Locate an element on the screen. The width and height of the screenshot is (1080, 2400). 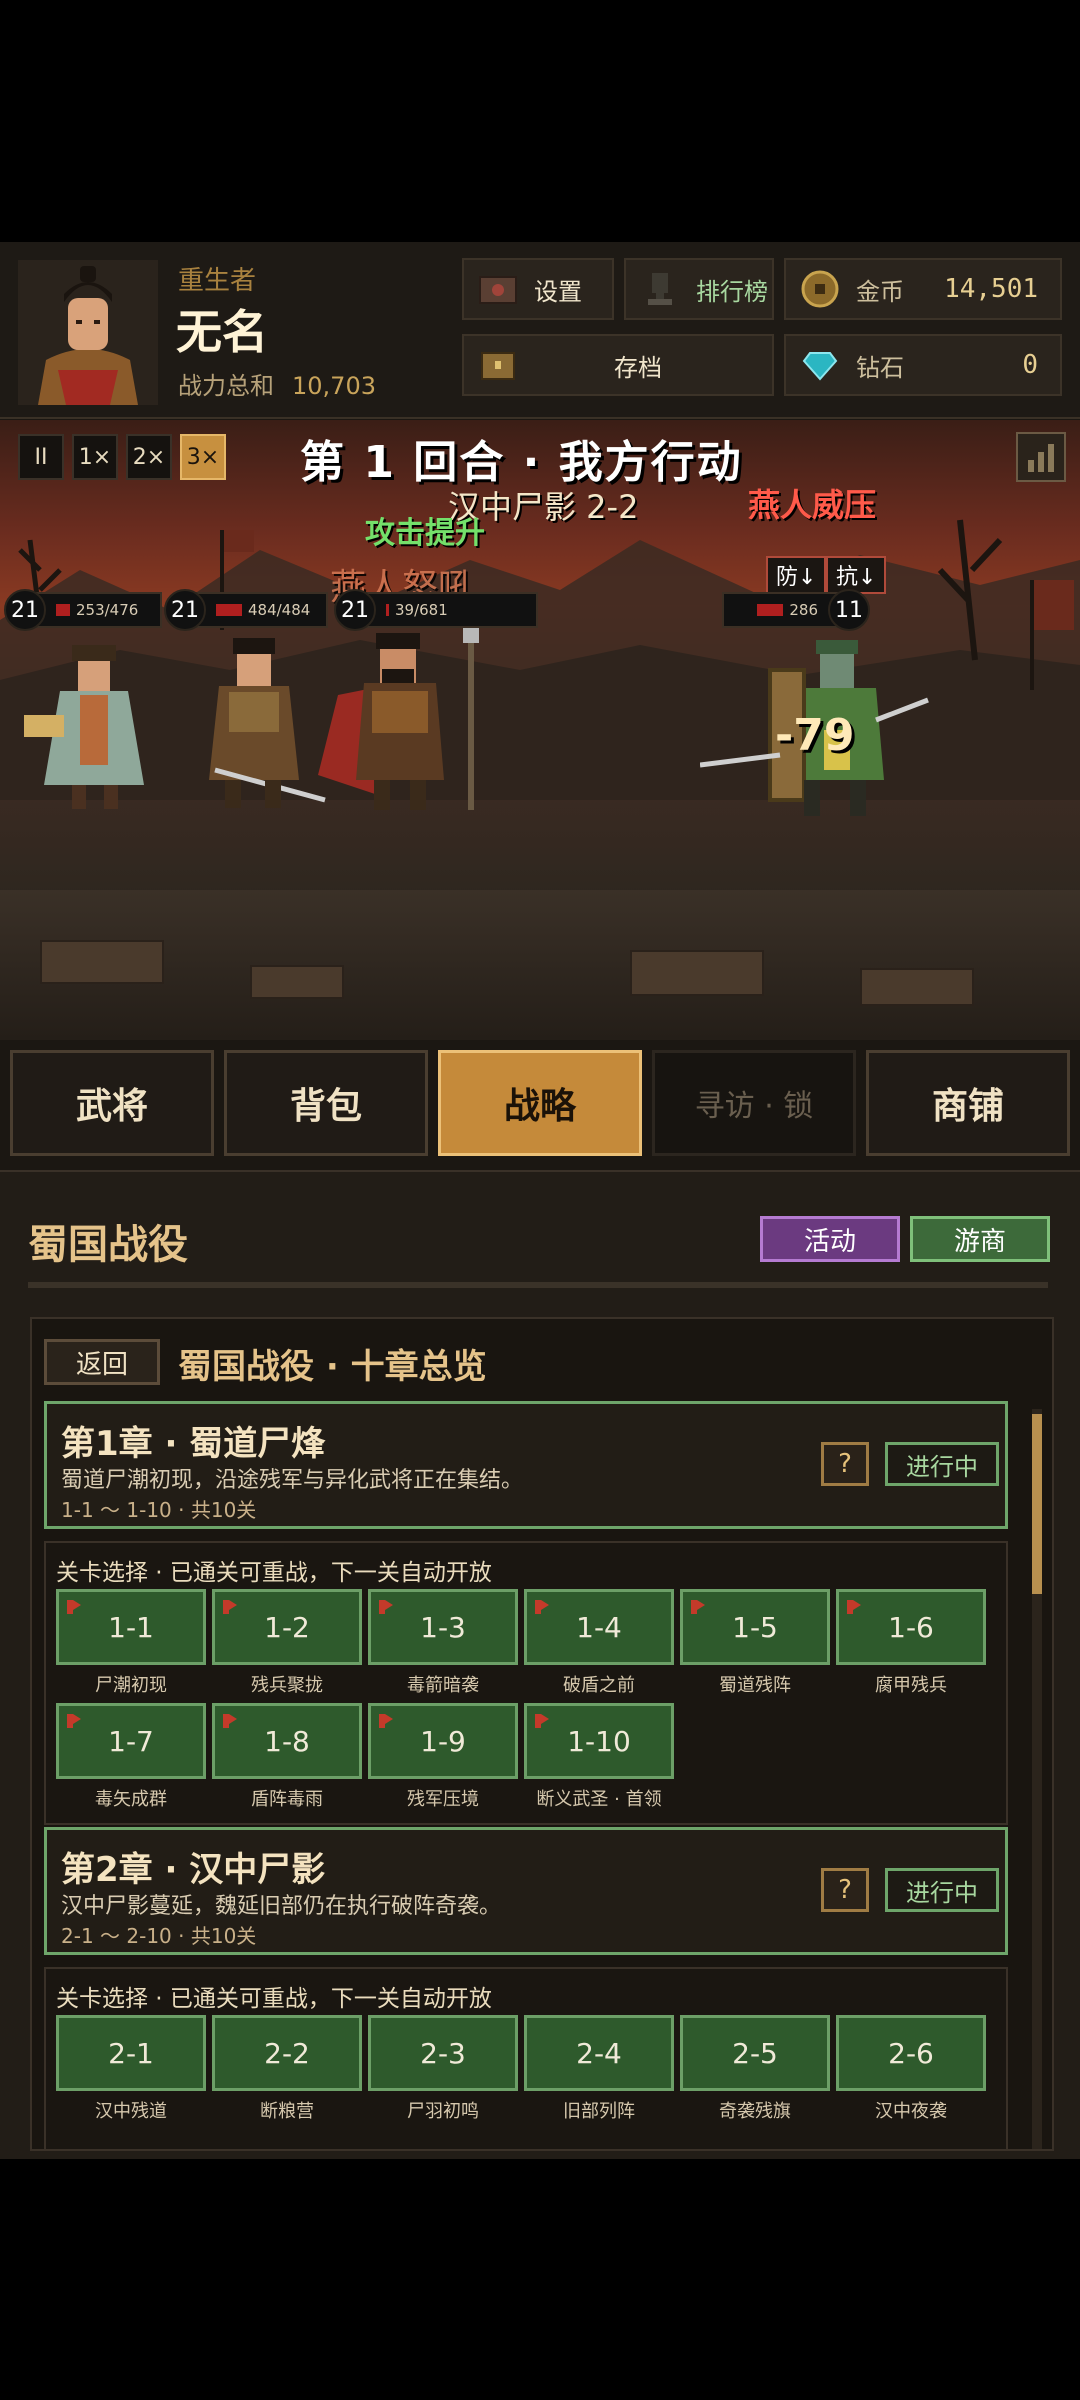
settings-icon is located at coordinates (498, 290).